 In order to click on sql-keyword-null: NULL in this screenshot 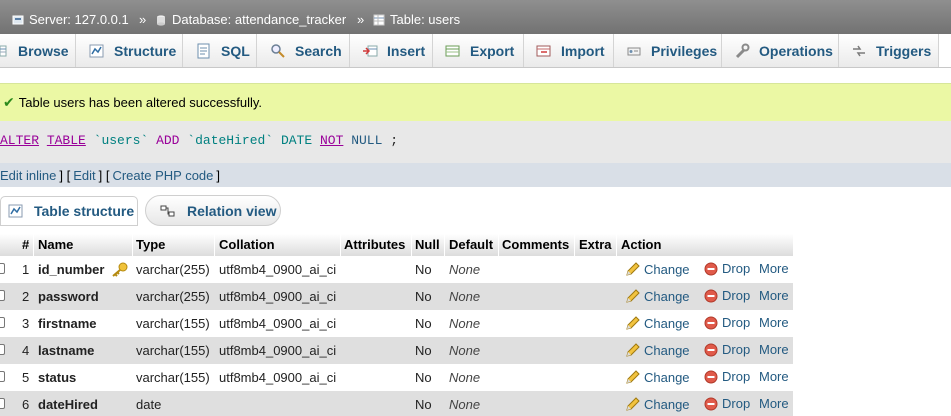, I will do `click(367, 140)`.